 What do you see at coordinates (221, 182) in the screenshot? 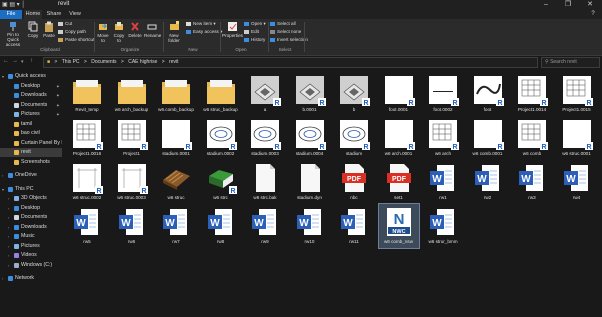
I see `file-item: Rw6 strc` at bounding box center [221, 182].